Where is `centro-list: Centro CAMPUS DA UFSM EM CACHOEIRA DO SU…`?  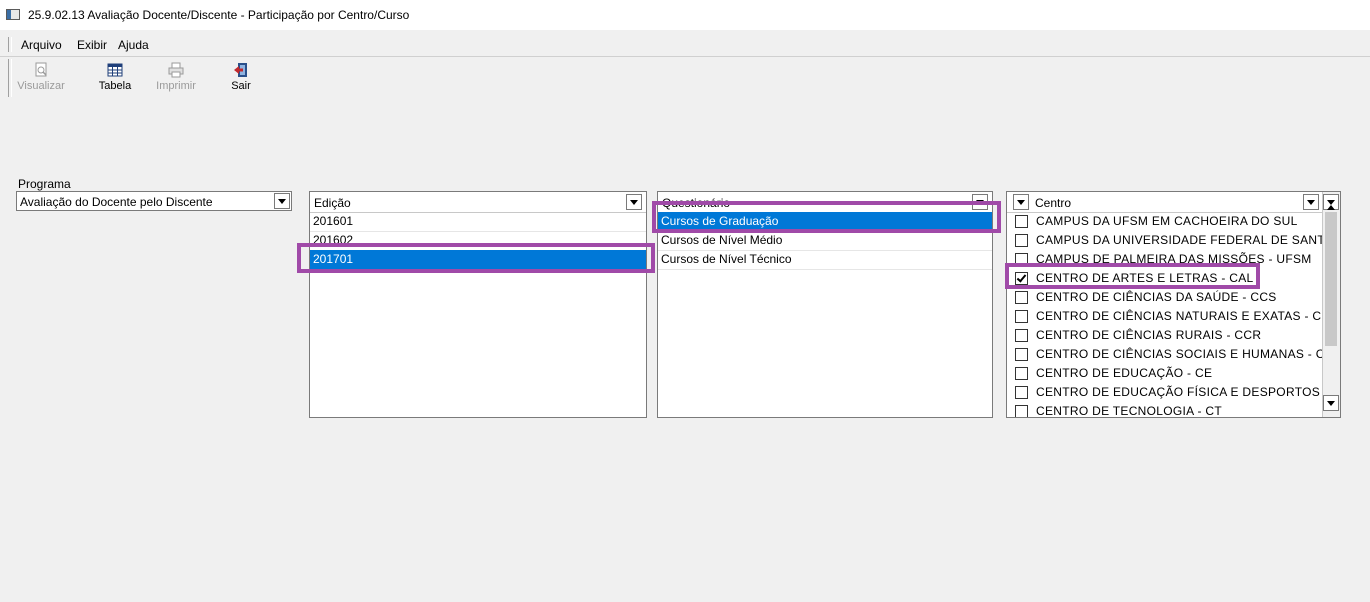
centro-list: Centro CAMPUS DA UFSM EM CACHOEIRA DO SU… is located at coordinates (1173, 304).